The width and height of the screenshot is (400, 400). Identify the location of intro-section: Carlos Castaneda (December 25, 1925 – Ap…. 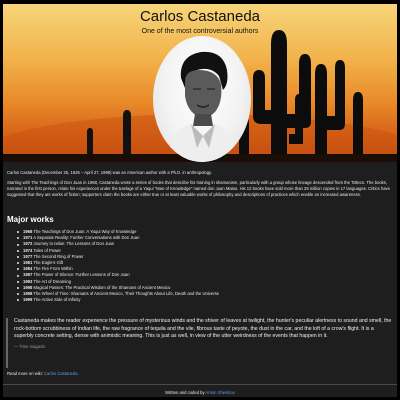
(200, 186).